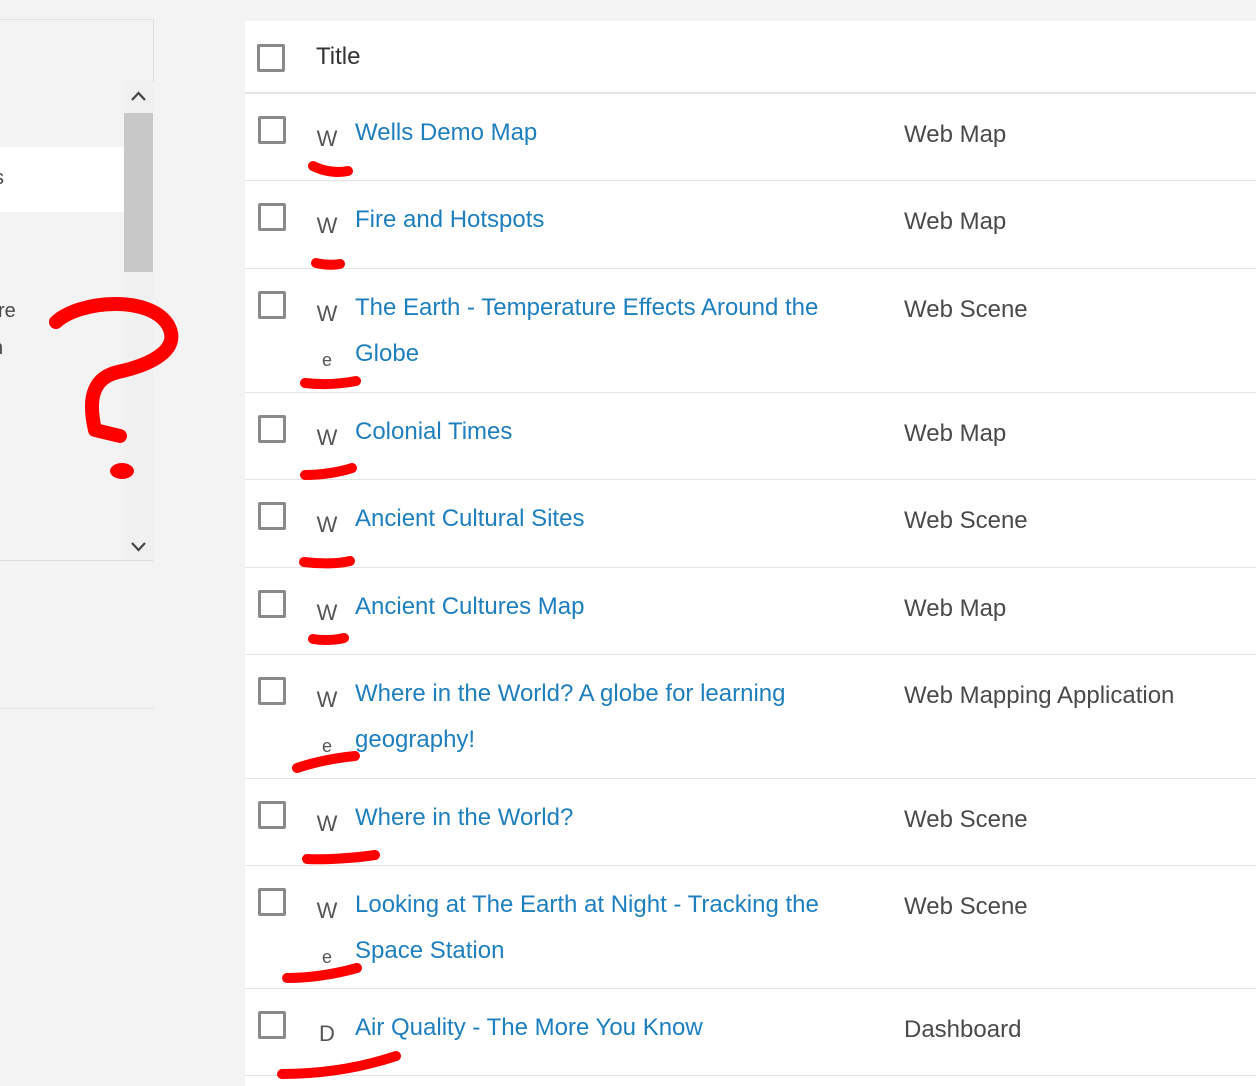 This screenshot has height=1086, width=1256. Describe the element at coordinates (387, 353) in the screenshot. I see `item-title-line: Globe` at that location.